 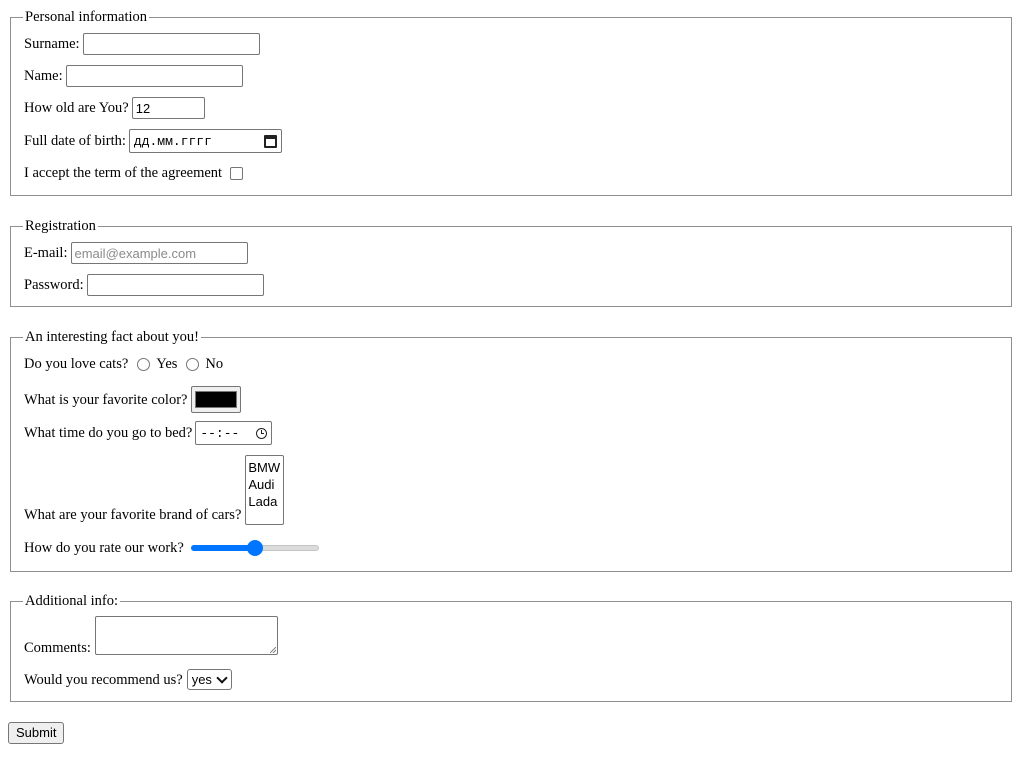 I want to click on legend-personal-information: Personal information, so click(x=86, y=17).